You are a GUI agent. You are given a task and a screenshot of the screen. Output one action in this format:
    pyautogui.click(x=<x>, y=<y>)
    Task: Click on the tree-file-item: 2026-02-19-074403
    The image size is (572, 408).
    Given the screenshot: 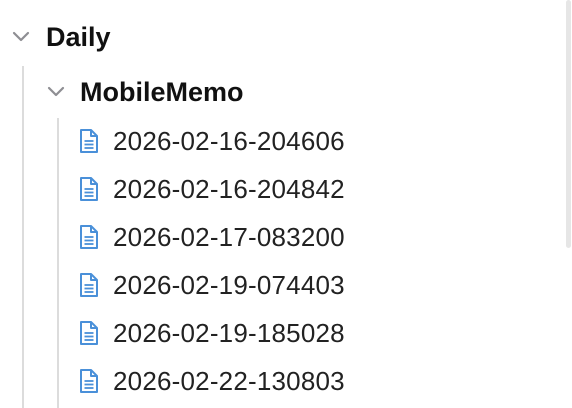 What is the action you would take?
    pyautogui.click(x=250, y=285)
    